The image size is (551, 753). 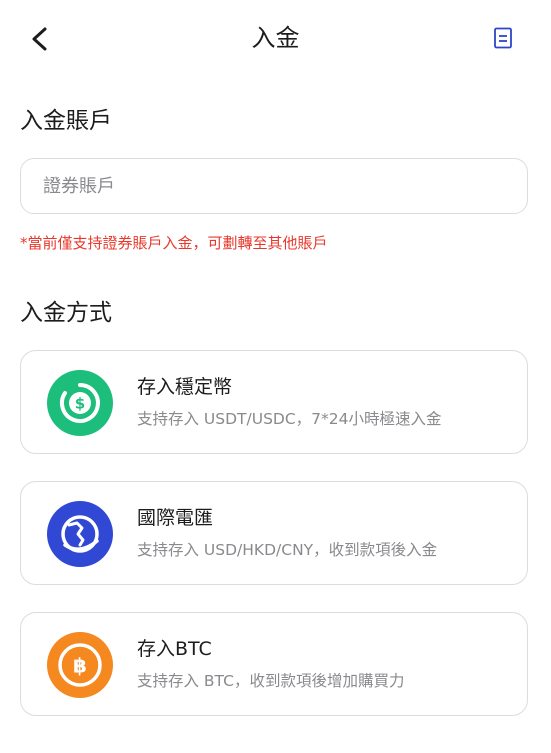 I want to click on method-description: 支持存入 BTC，收到款項後增加購買力, so click(x=271, y=681).